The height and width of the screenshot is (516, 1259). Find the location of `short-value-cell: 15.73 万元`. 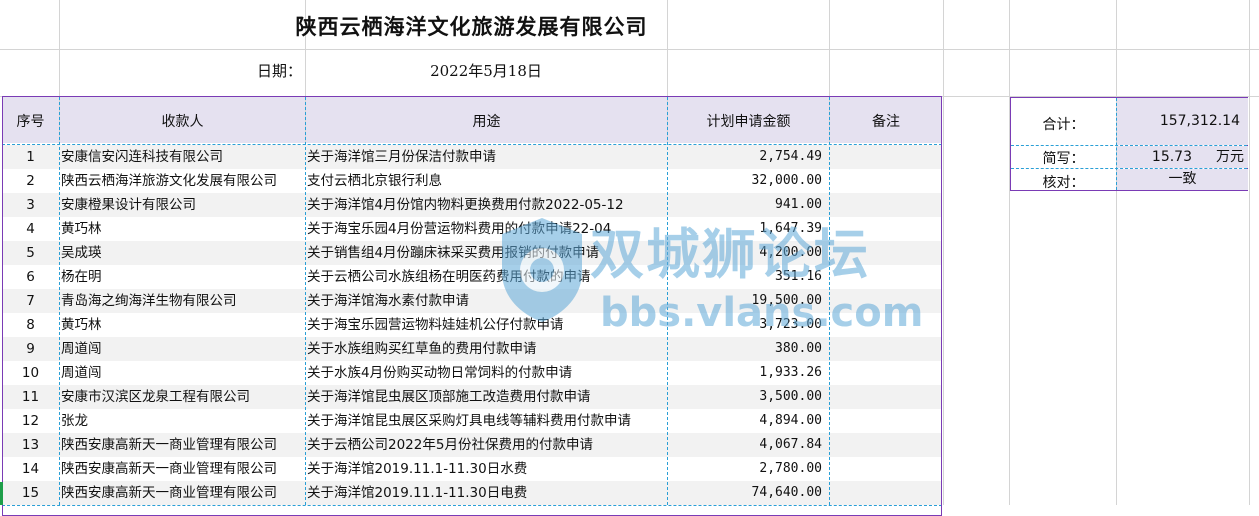

short-value-cell: 15.73 万元 is located at coordinates (1182, 157).